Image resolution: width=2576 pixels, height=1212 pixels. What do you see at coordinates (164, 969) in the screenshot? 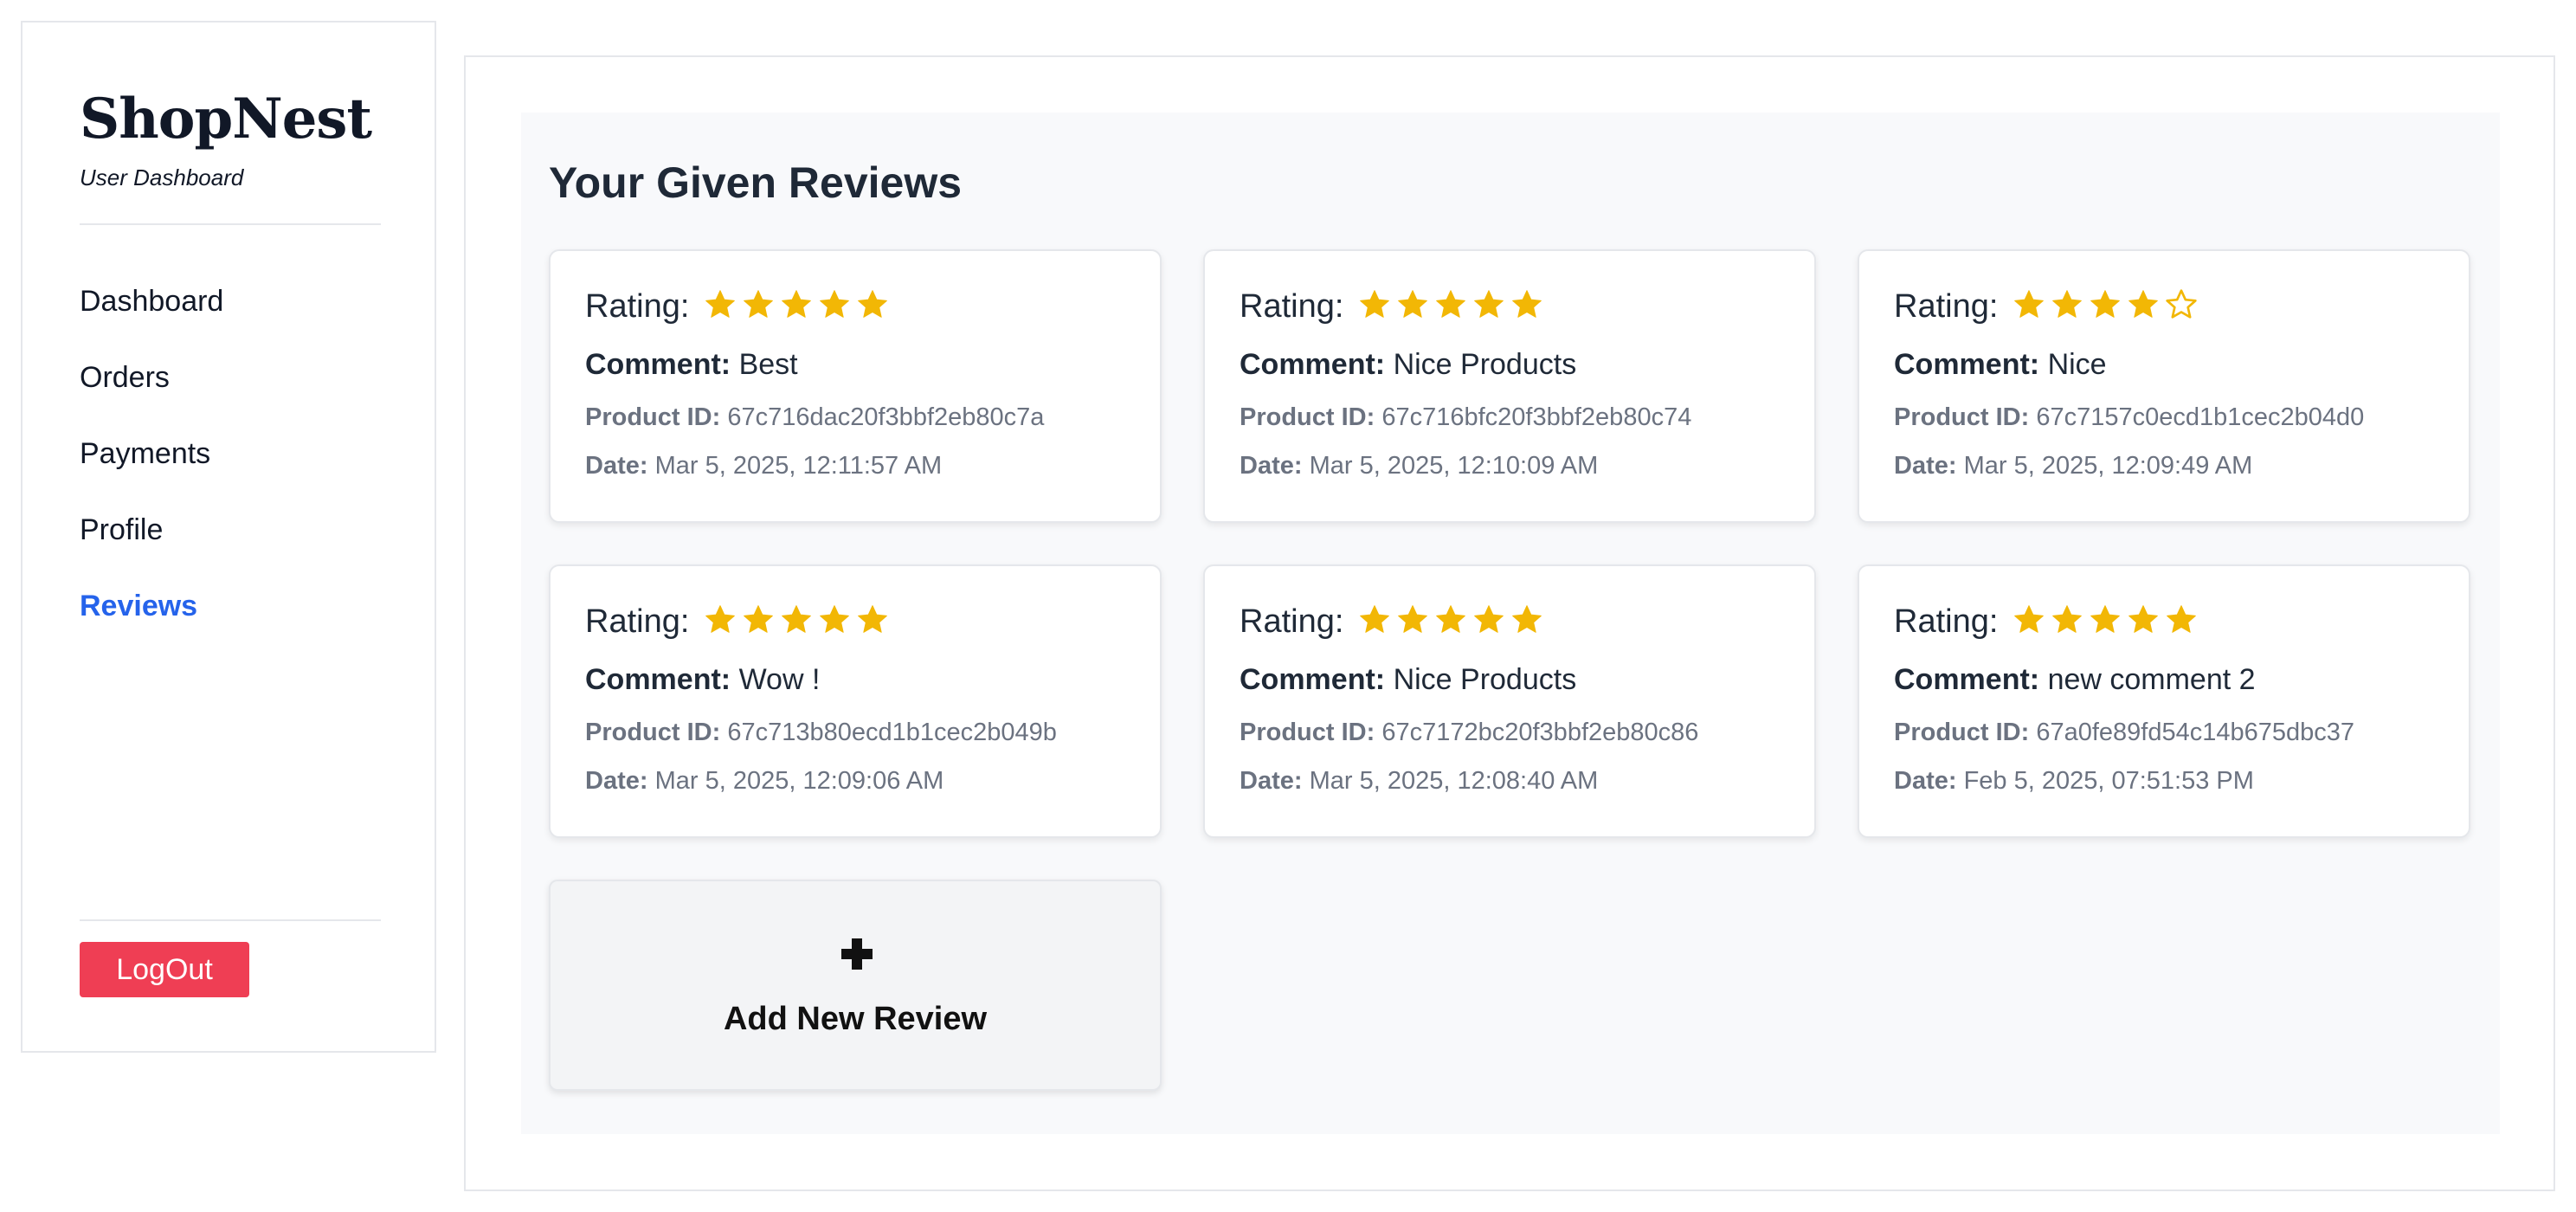
I see `logout-button: LogOut` at bounding box center [164, 969].